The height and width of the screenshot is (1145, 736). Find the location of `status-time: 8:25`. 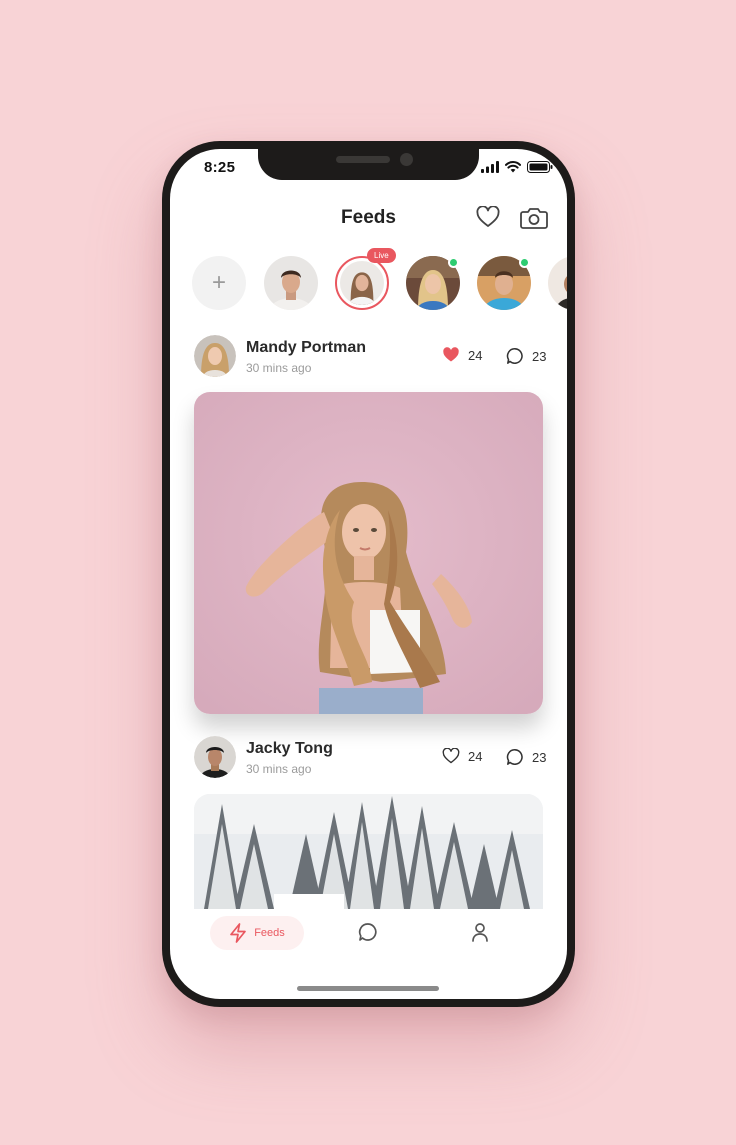

status-time: 8:25 is located at coordinates (220, 167).